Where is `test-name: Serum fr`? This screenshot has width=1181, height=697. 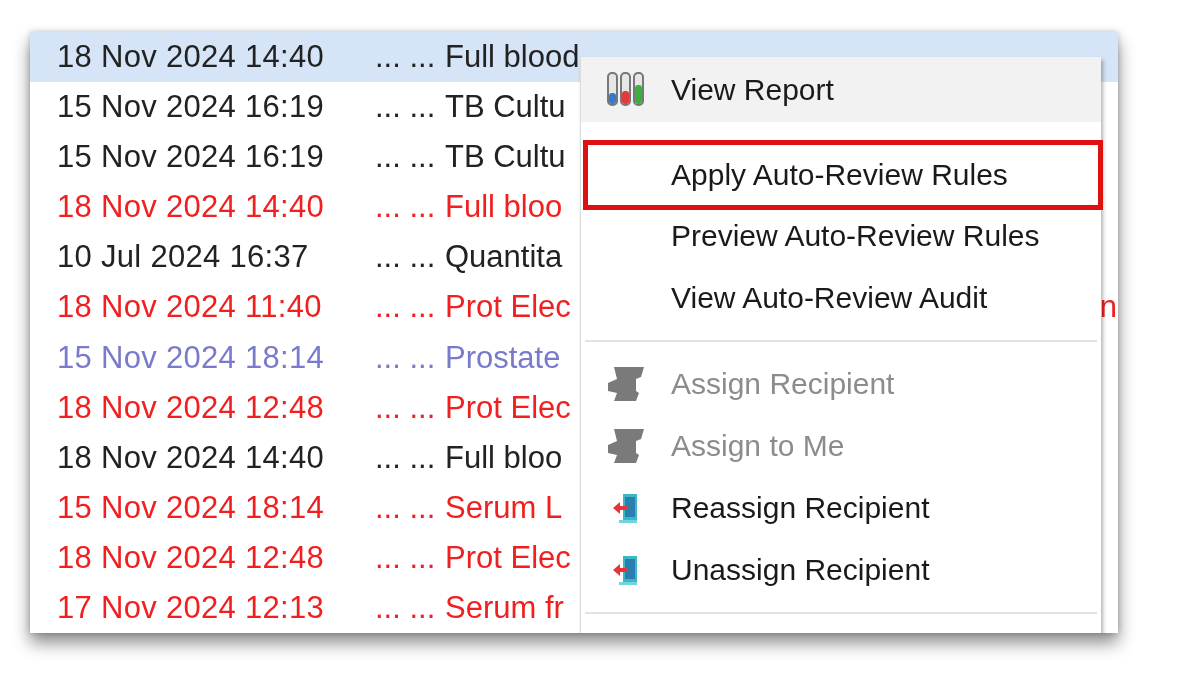
test-name: Serum fr is located at coordinates (504, 607).